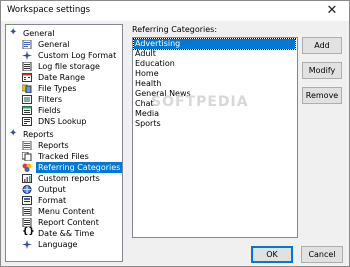 The image size is (350, 267). I want to click on tracked-files-icon, so click(27, 156).